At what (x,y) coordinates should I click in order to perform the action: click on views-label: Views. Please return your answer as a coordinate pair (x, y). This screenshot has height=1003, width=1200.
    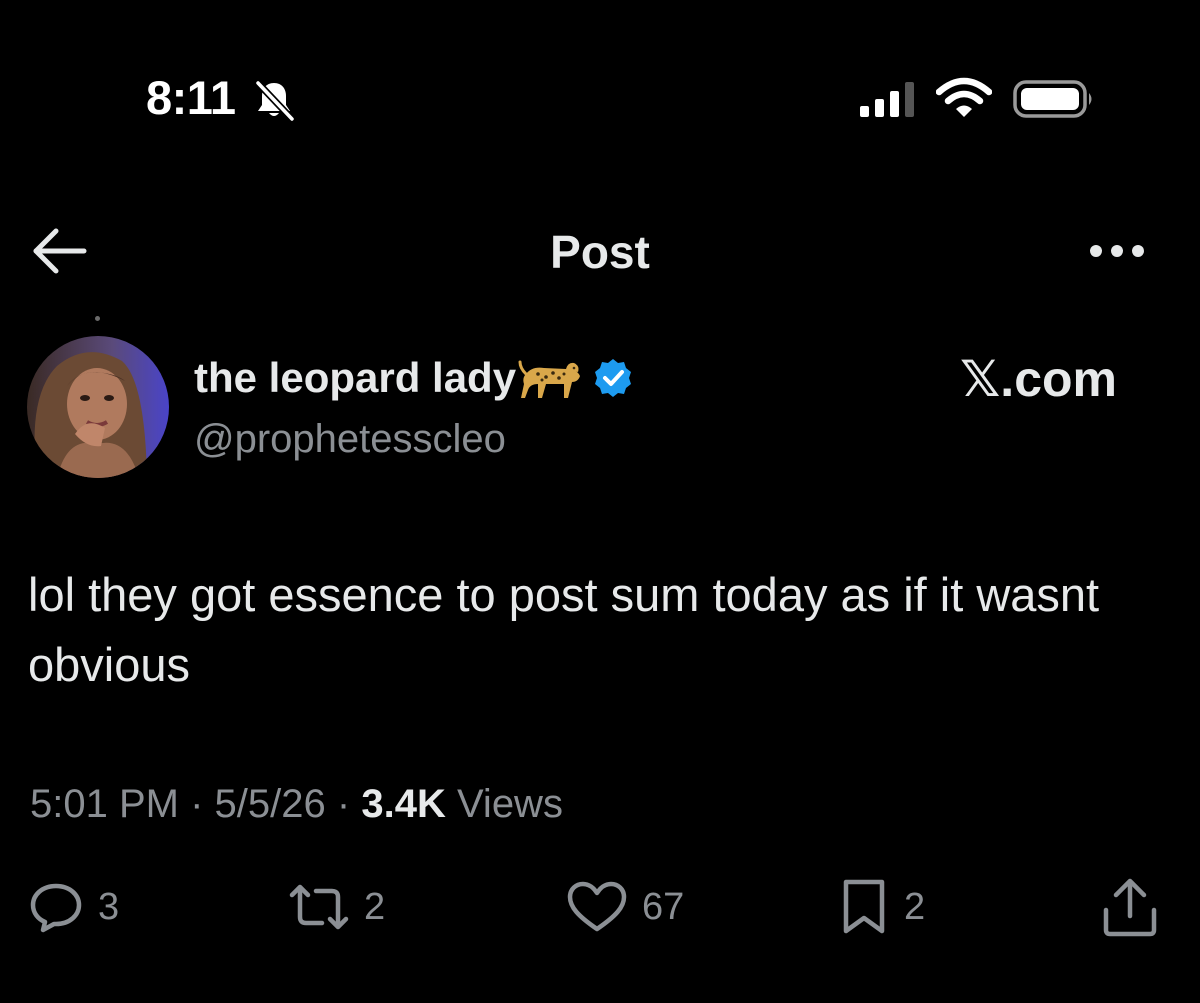
    Looking at the image, I should click on (509, 804).